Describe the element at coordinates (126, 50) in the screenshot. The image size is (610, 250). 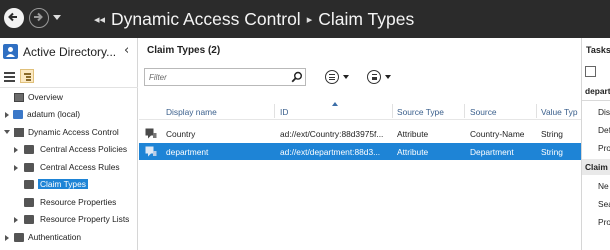
I see `collapse-pane-chevron-icon: ‹` at that location.